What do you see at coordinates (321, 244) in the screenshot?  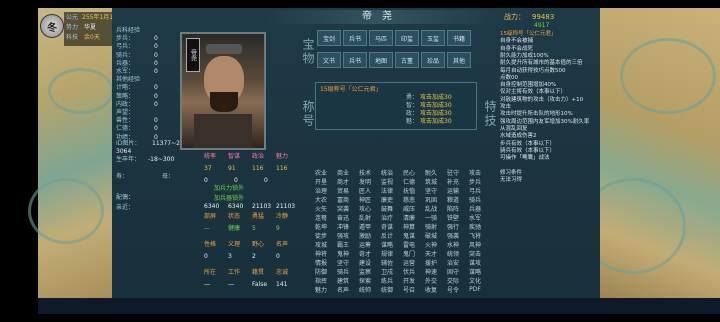 I see `skill-cell: 攻城` at bounding box center [321, 244].